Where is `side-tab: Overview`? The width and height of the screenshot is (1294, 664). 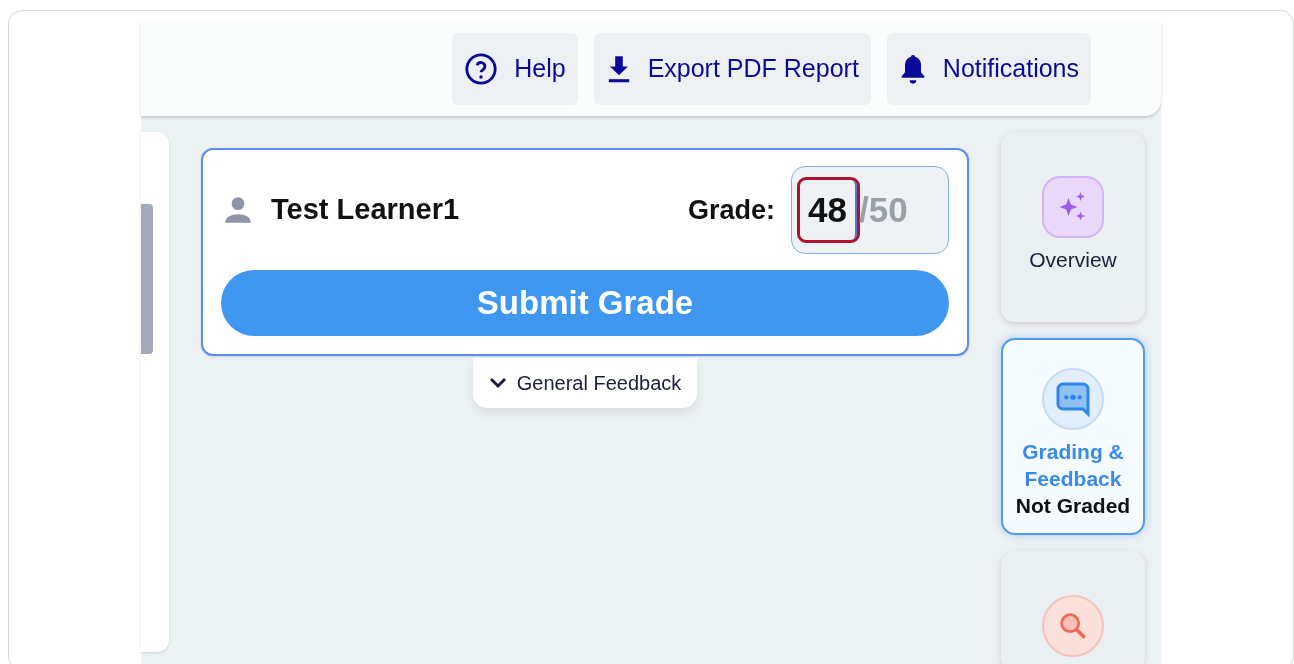
side-tab: Overview is located at coordinates (1073, 227).